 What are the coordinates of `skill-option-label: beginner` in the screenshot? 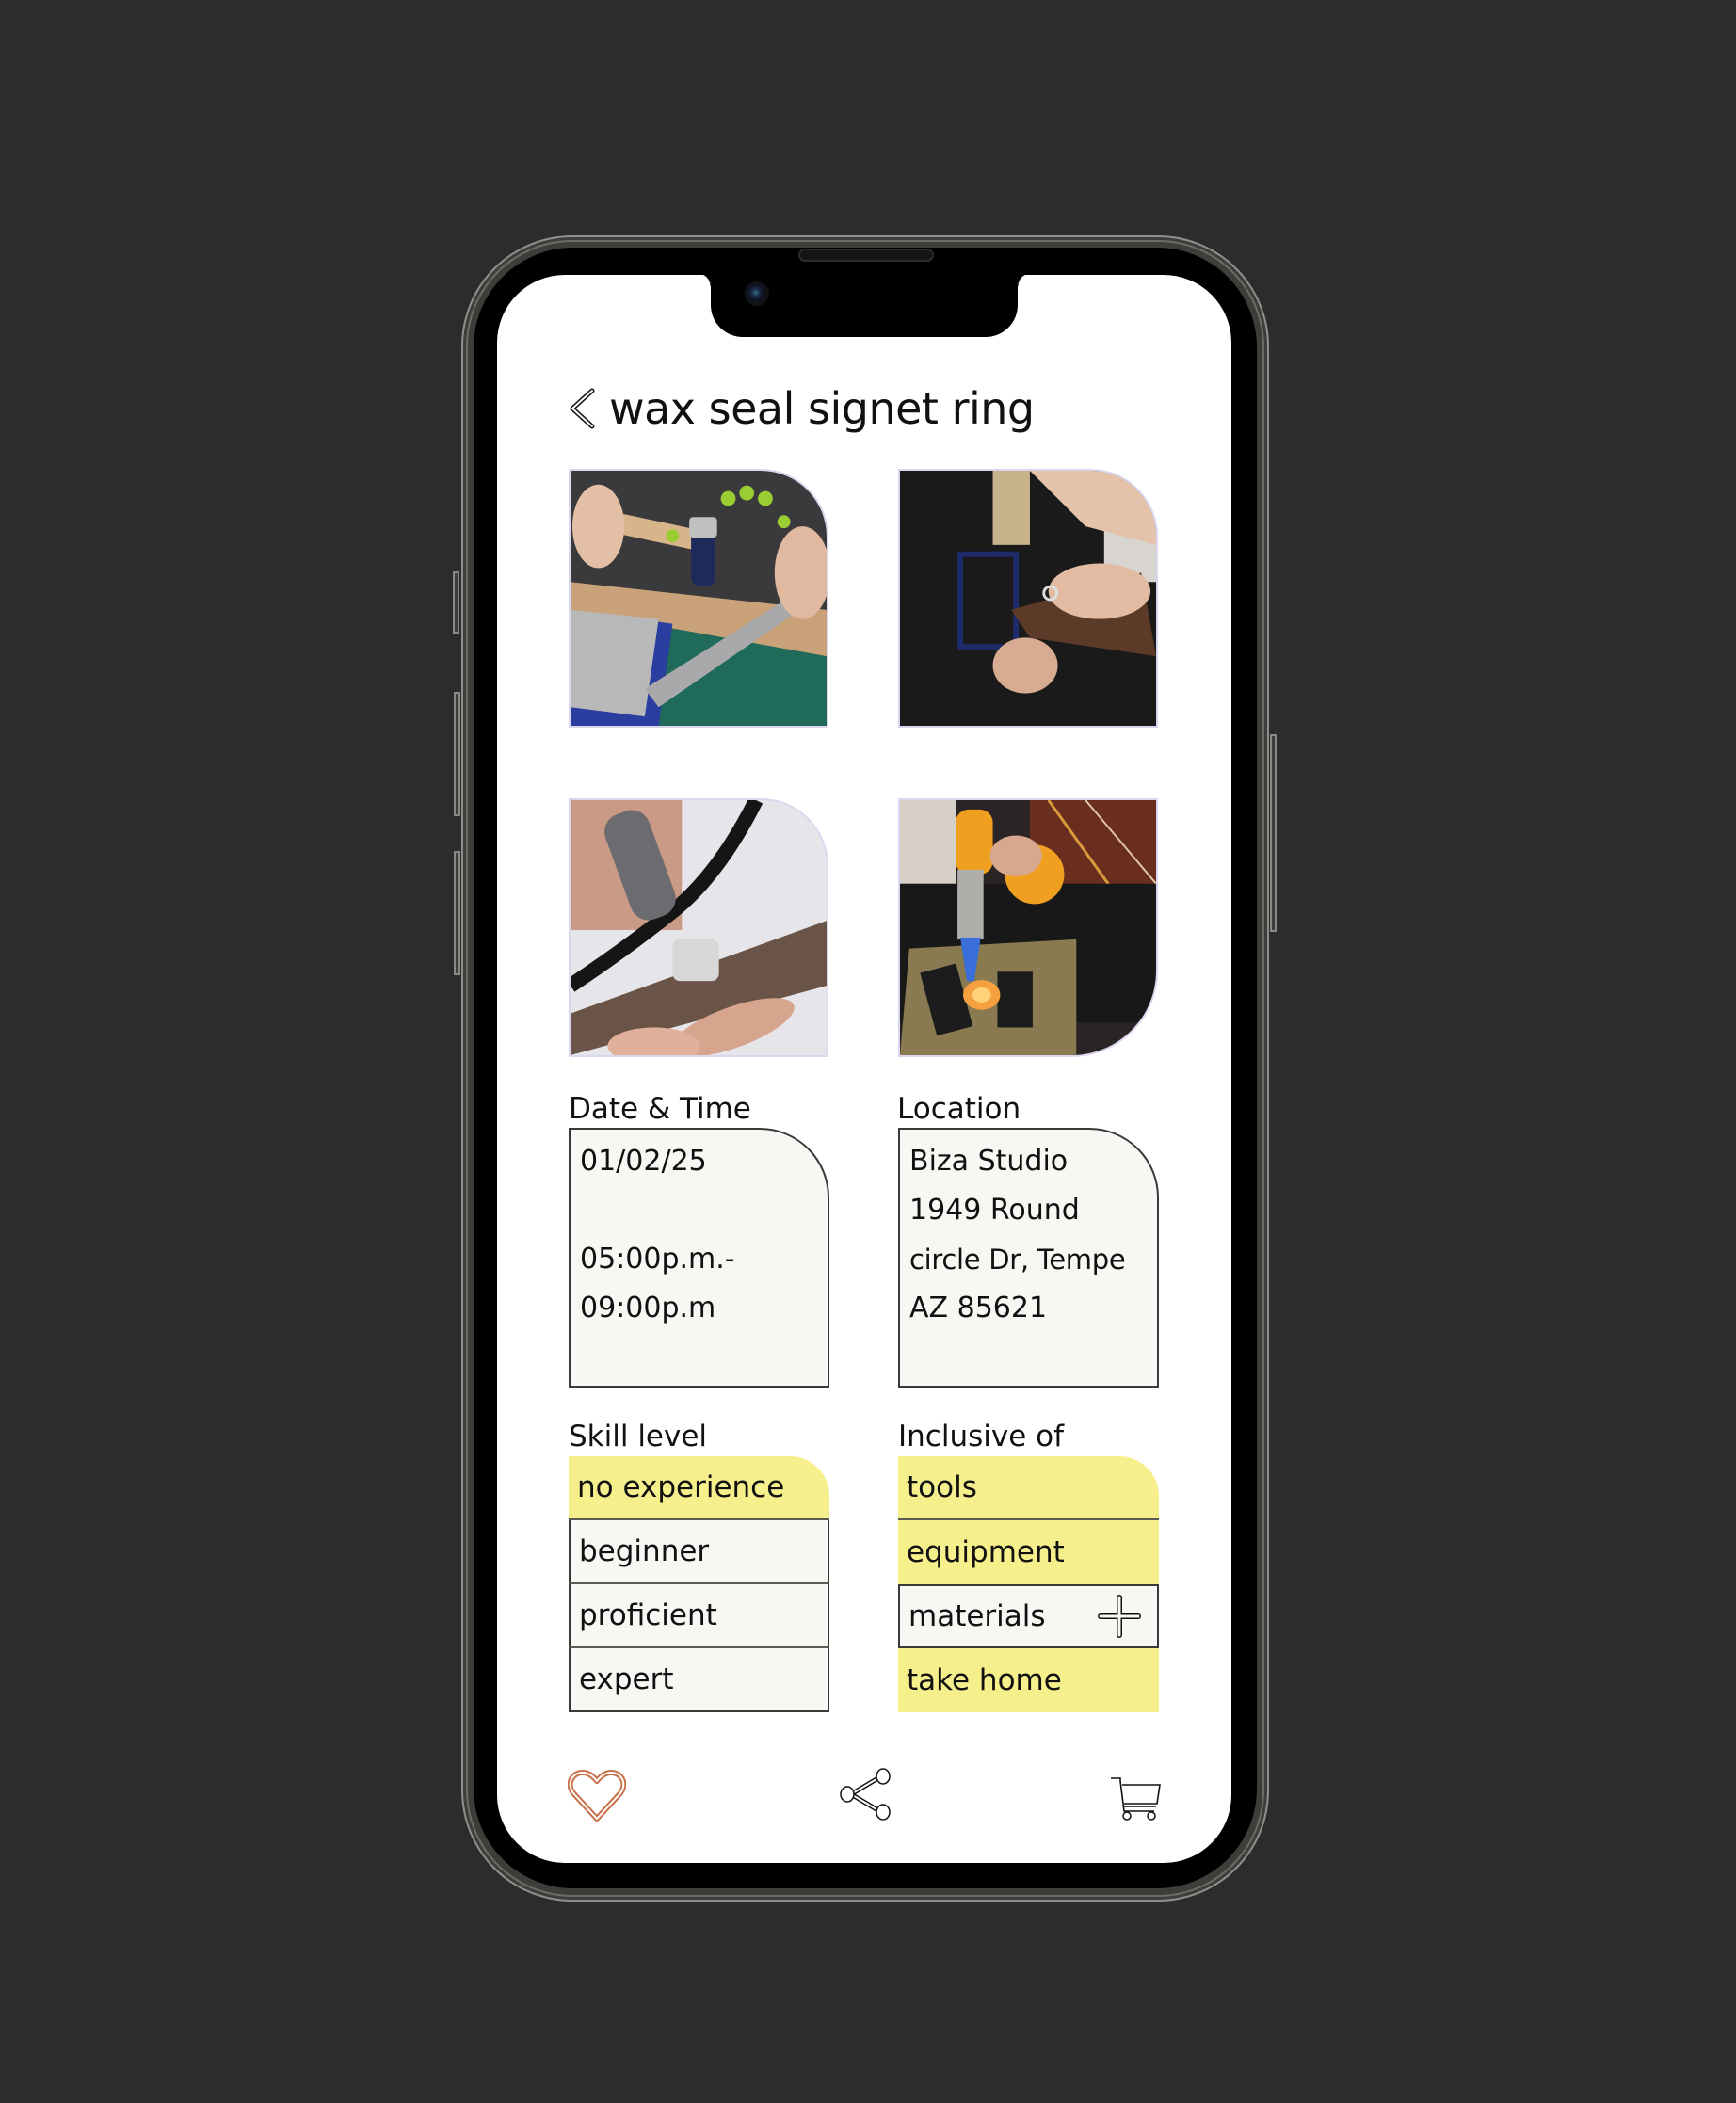 It's located at (644, 1551).